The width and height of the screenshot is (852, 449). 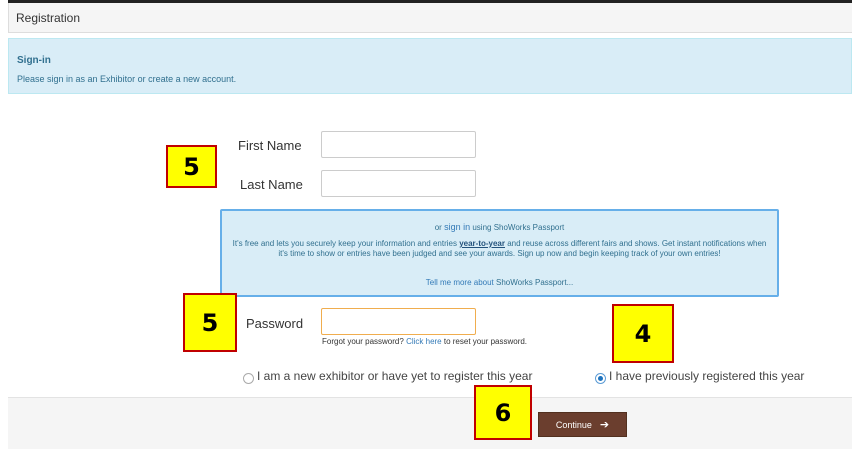 I want to click on new-exhibitor-radio, so click(x=248, y=378).